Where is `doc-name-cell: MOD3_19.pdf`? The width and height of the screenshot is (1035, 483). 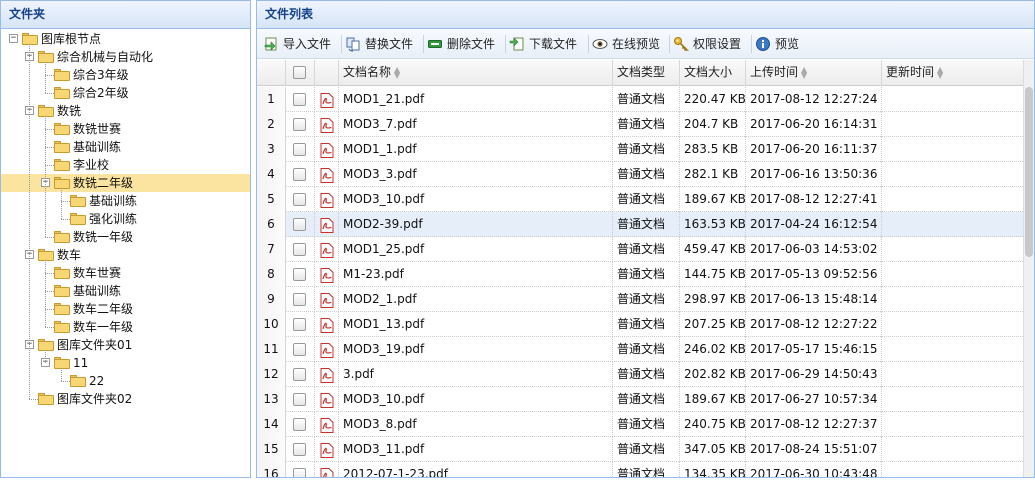
doc-name-cell: MOD3_19.pdf is located at coordinates (476, 349).